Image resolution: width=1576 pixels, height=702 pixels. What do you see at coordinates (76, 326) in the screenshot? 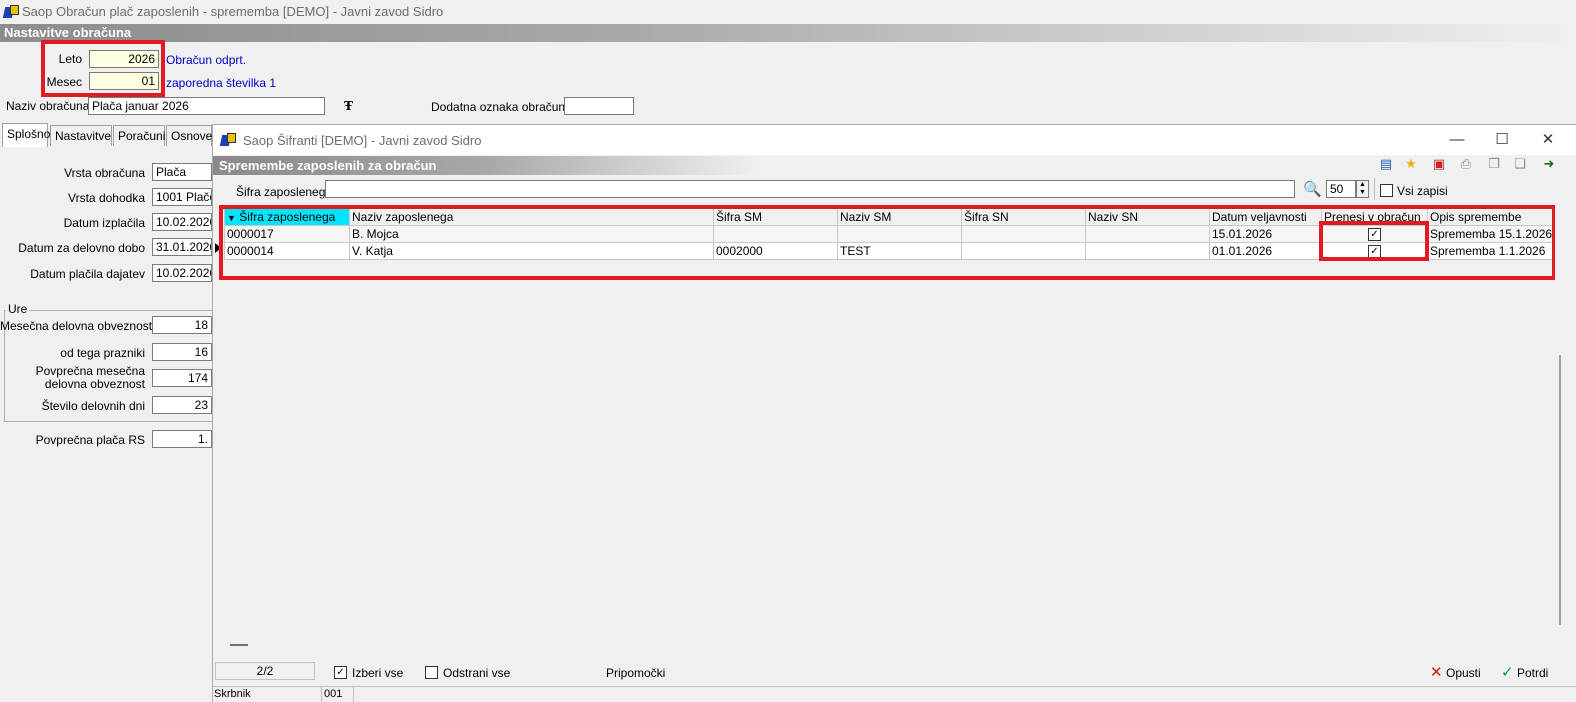
I see `monthly-obligation-label: Mesečna delovna obveznost` at bounding box center [76, 326].